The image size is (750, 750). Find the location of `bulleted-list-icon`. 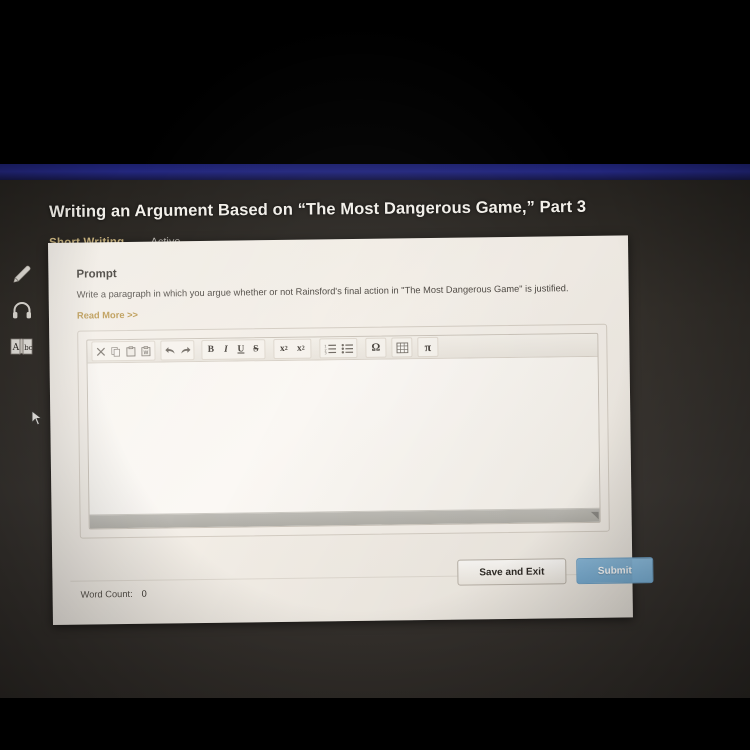

bulleted-list-icon is located at coordinates (346, 348).